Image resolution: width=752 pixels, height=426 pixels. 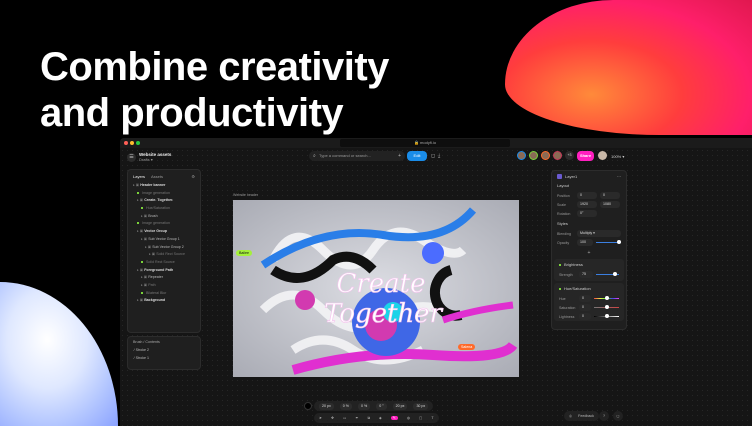 What do you see at coordinates (585, 316) in the screenshot?
I see `lightness-field: 0` at bounding box center [585, 316].